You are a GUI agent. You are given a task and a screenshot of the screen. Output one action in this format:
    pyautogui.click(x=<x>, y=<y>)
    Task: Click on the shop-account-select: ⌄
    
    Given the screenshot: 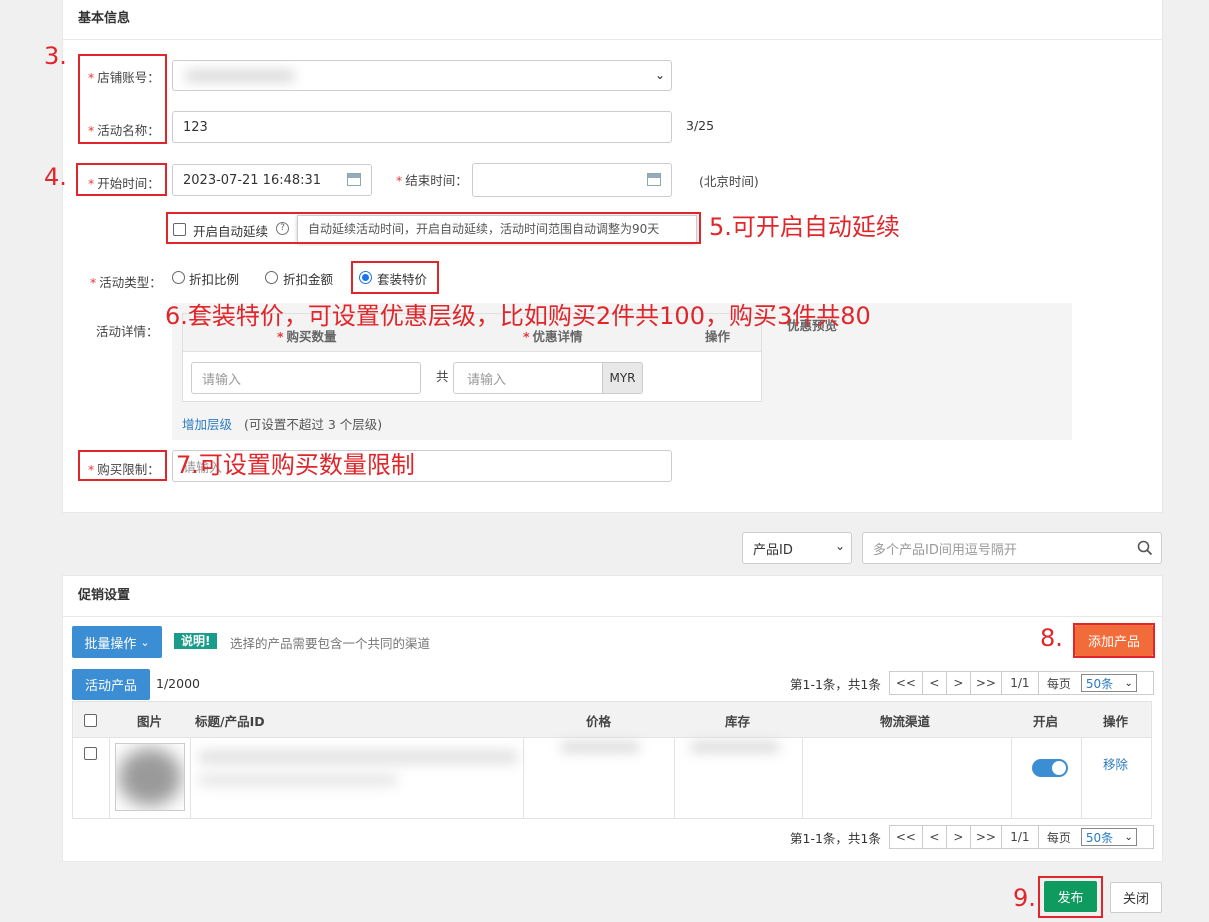 What is the action you would take?
    pyautogui.click(x=422, y=75)
    